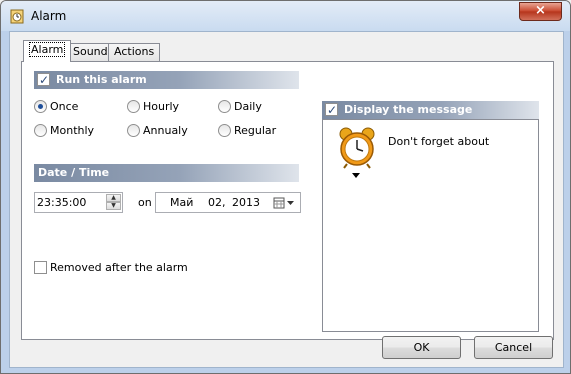 This screenshot has width=571, height=374. What do you see at coordinates (113, 198) in the screenshot?
I see `spin-up-icon: ▲` at bounding box center [113, 198].